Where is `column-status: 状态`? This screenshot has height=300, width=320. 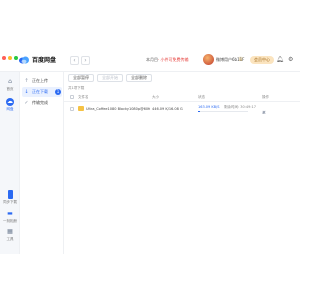
column-status: 状态 is located at coordinates (201, 97).